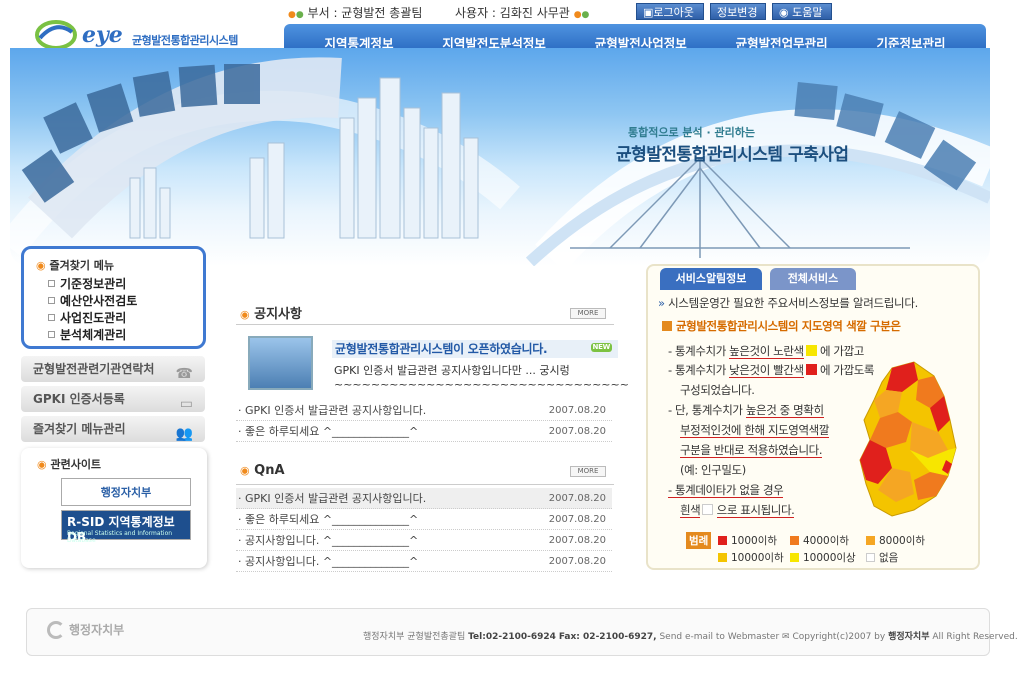 The height and width of the screenshot is (676, 1024). Describe the element at coordinates (601, 347) in the screenshot. I see `new-badge: NEW` at that location.